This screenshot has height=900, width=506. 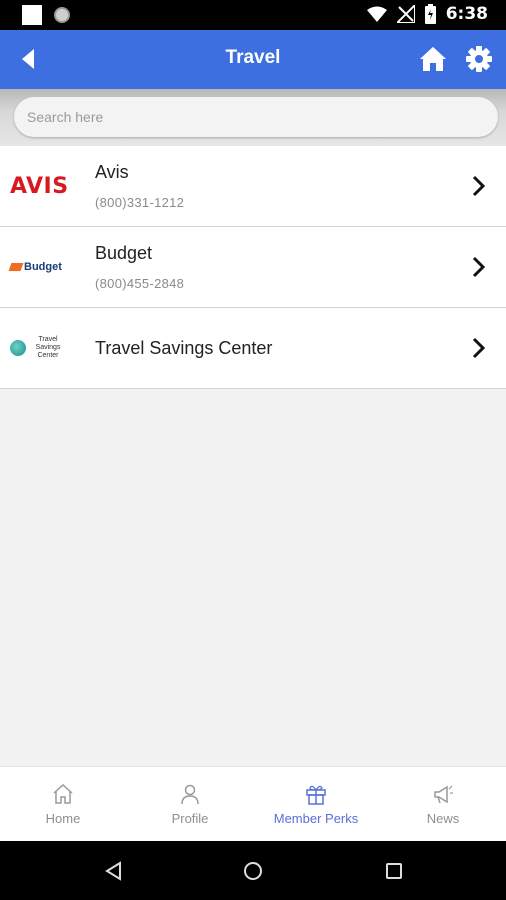 I want to click on tsc-logo-text: Travel Savings Center, so click(x=48, y=347).